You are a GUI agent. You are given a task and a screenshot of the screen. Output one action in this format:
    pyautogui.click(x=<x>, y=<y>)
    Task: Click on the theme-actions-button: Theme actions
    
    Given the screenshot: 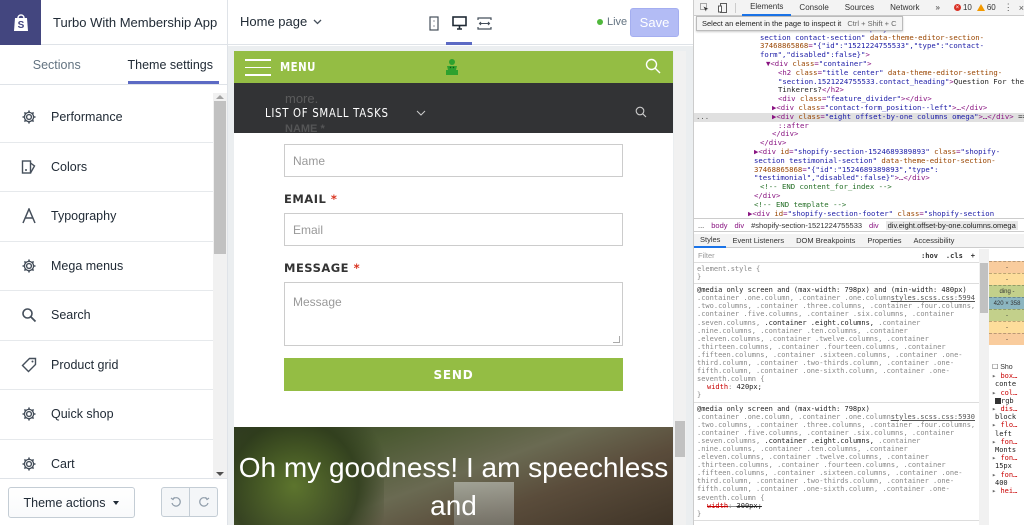 What is the action you would take?
    pyautogui.click(x=71, y=502)
    